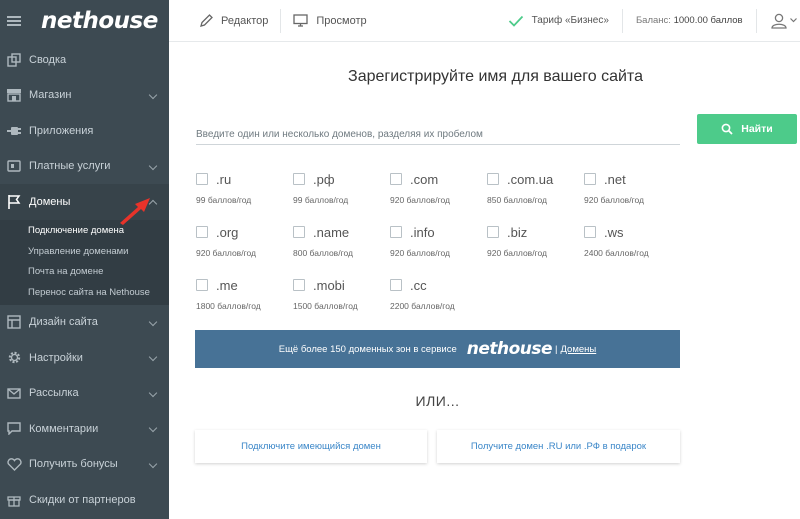 Image resolution: width=800 pixels, height=519 pixels. I want to click on domain-option: .com 920 баллов/год, so click(435, 187).